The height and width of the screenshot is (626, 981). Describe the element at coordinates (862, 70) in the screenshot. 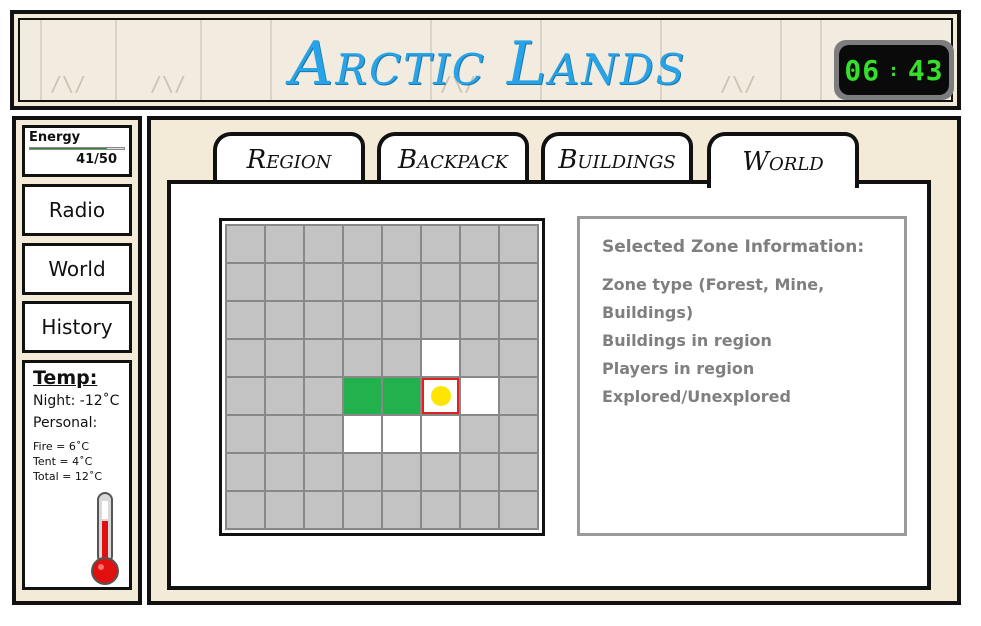

I see `clock-hours: 06` at that location.